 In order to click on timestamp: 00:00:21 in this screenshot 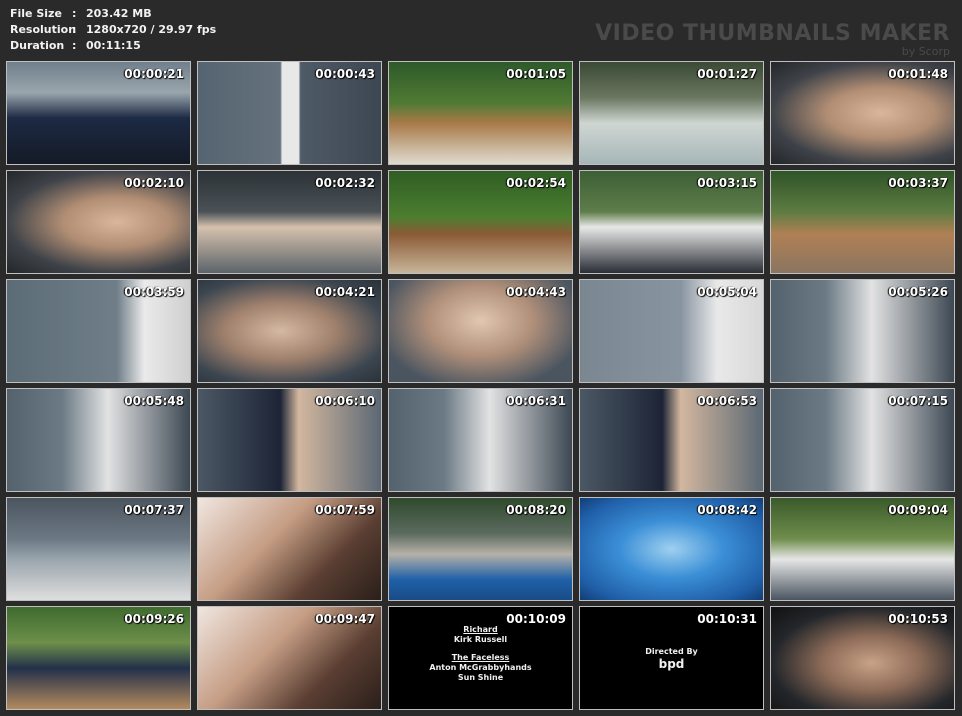, I will do `click(154, 74)`.